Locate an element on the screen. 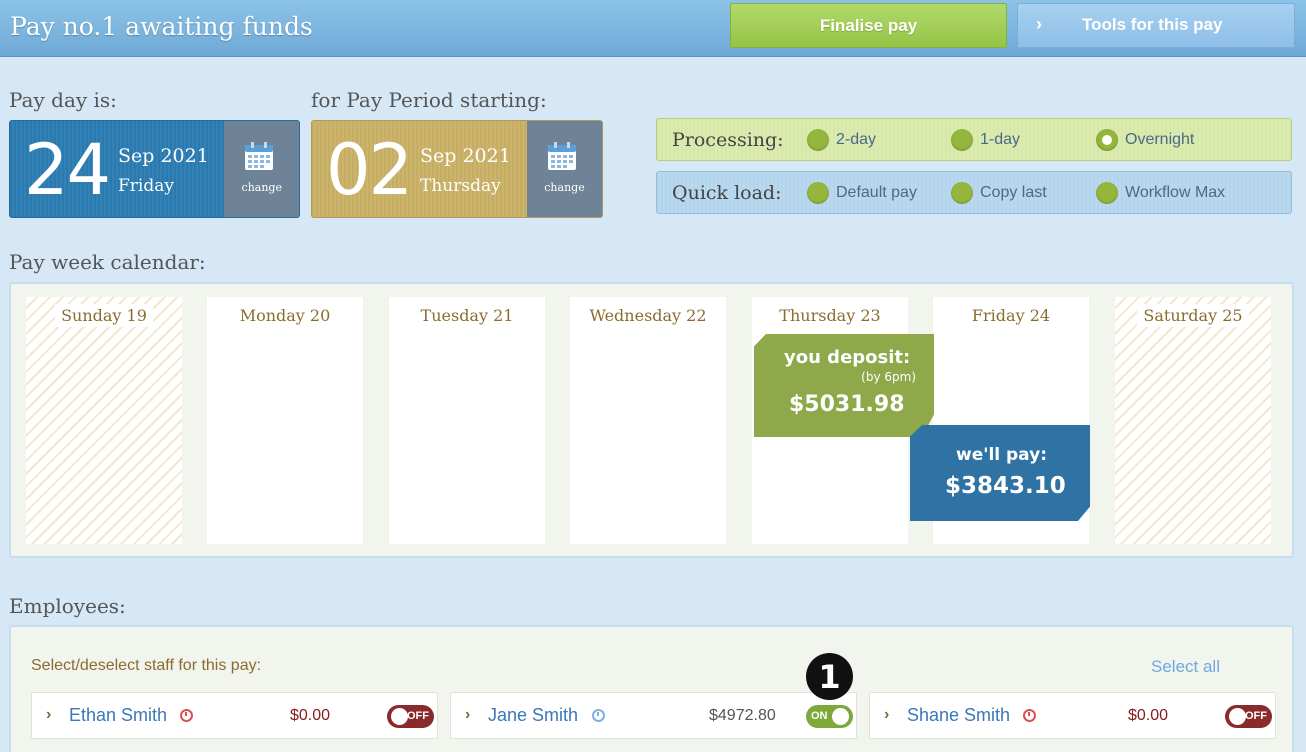 The image size is (1306, 752). quickload-option-workflow-max: Workflow Max is located at coordinates (1160, 193).